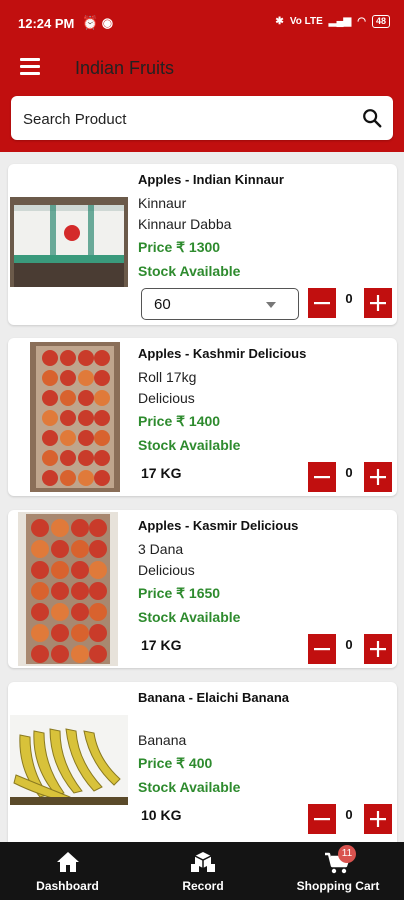 This screenshot has height=900, width=404. I want to click on quantity-select: 60, so click(220, 304).